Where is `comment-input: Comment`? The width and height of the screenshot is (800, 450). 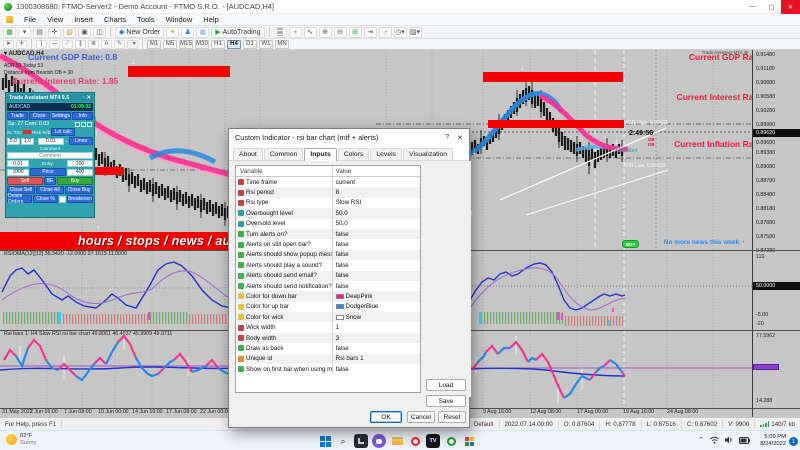
comment-input: Comment is located at coordinates (50, 155).